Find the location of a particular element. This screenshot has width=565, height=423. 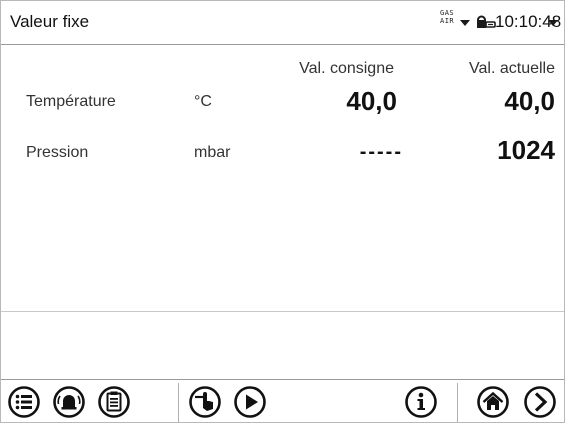

column-header-actual: Val. actuelle is located at coordinates (512, 68).